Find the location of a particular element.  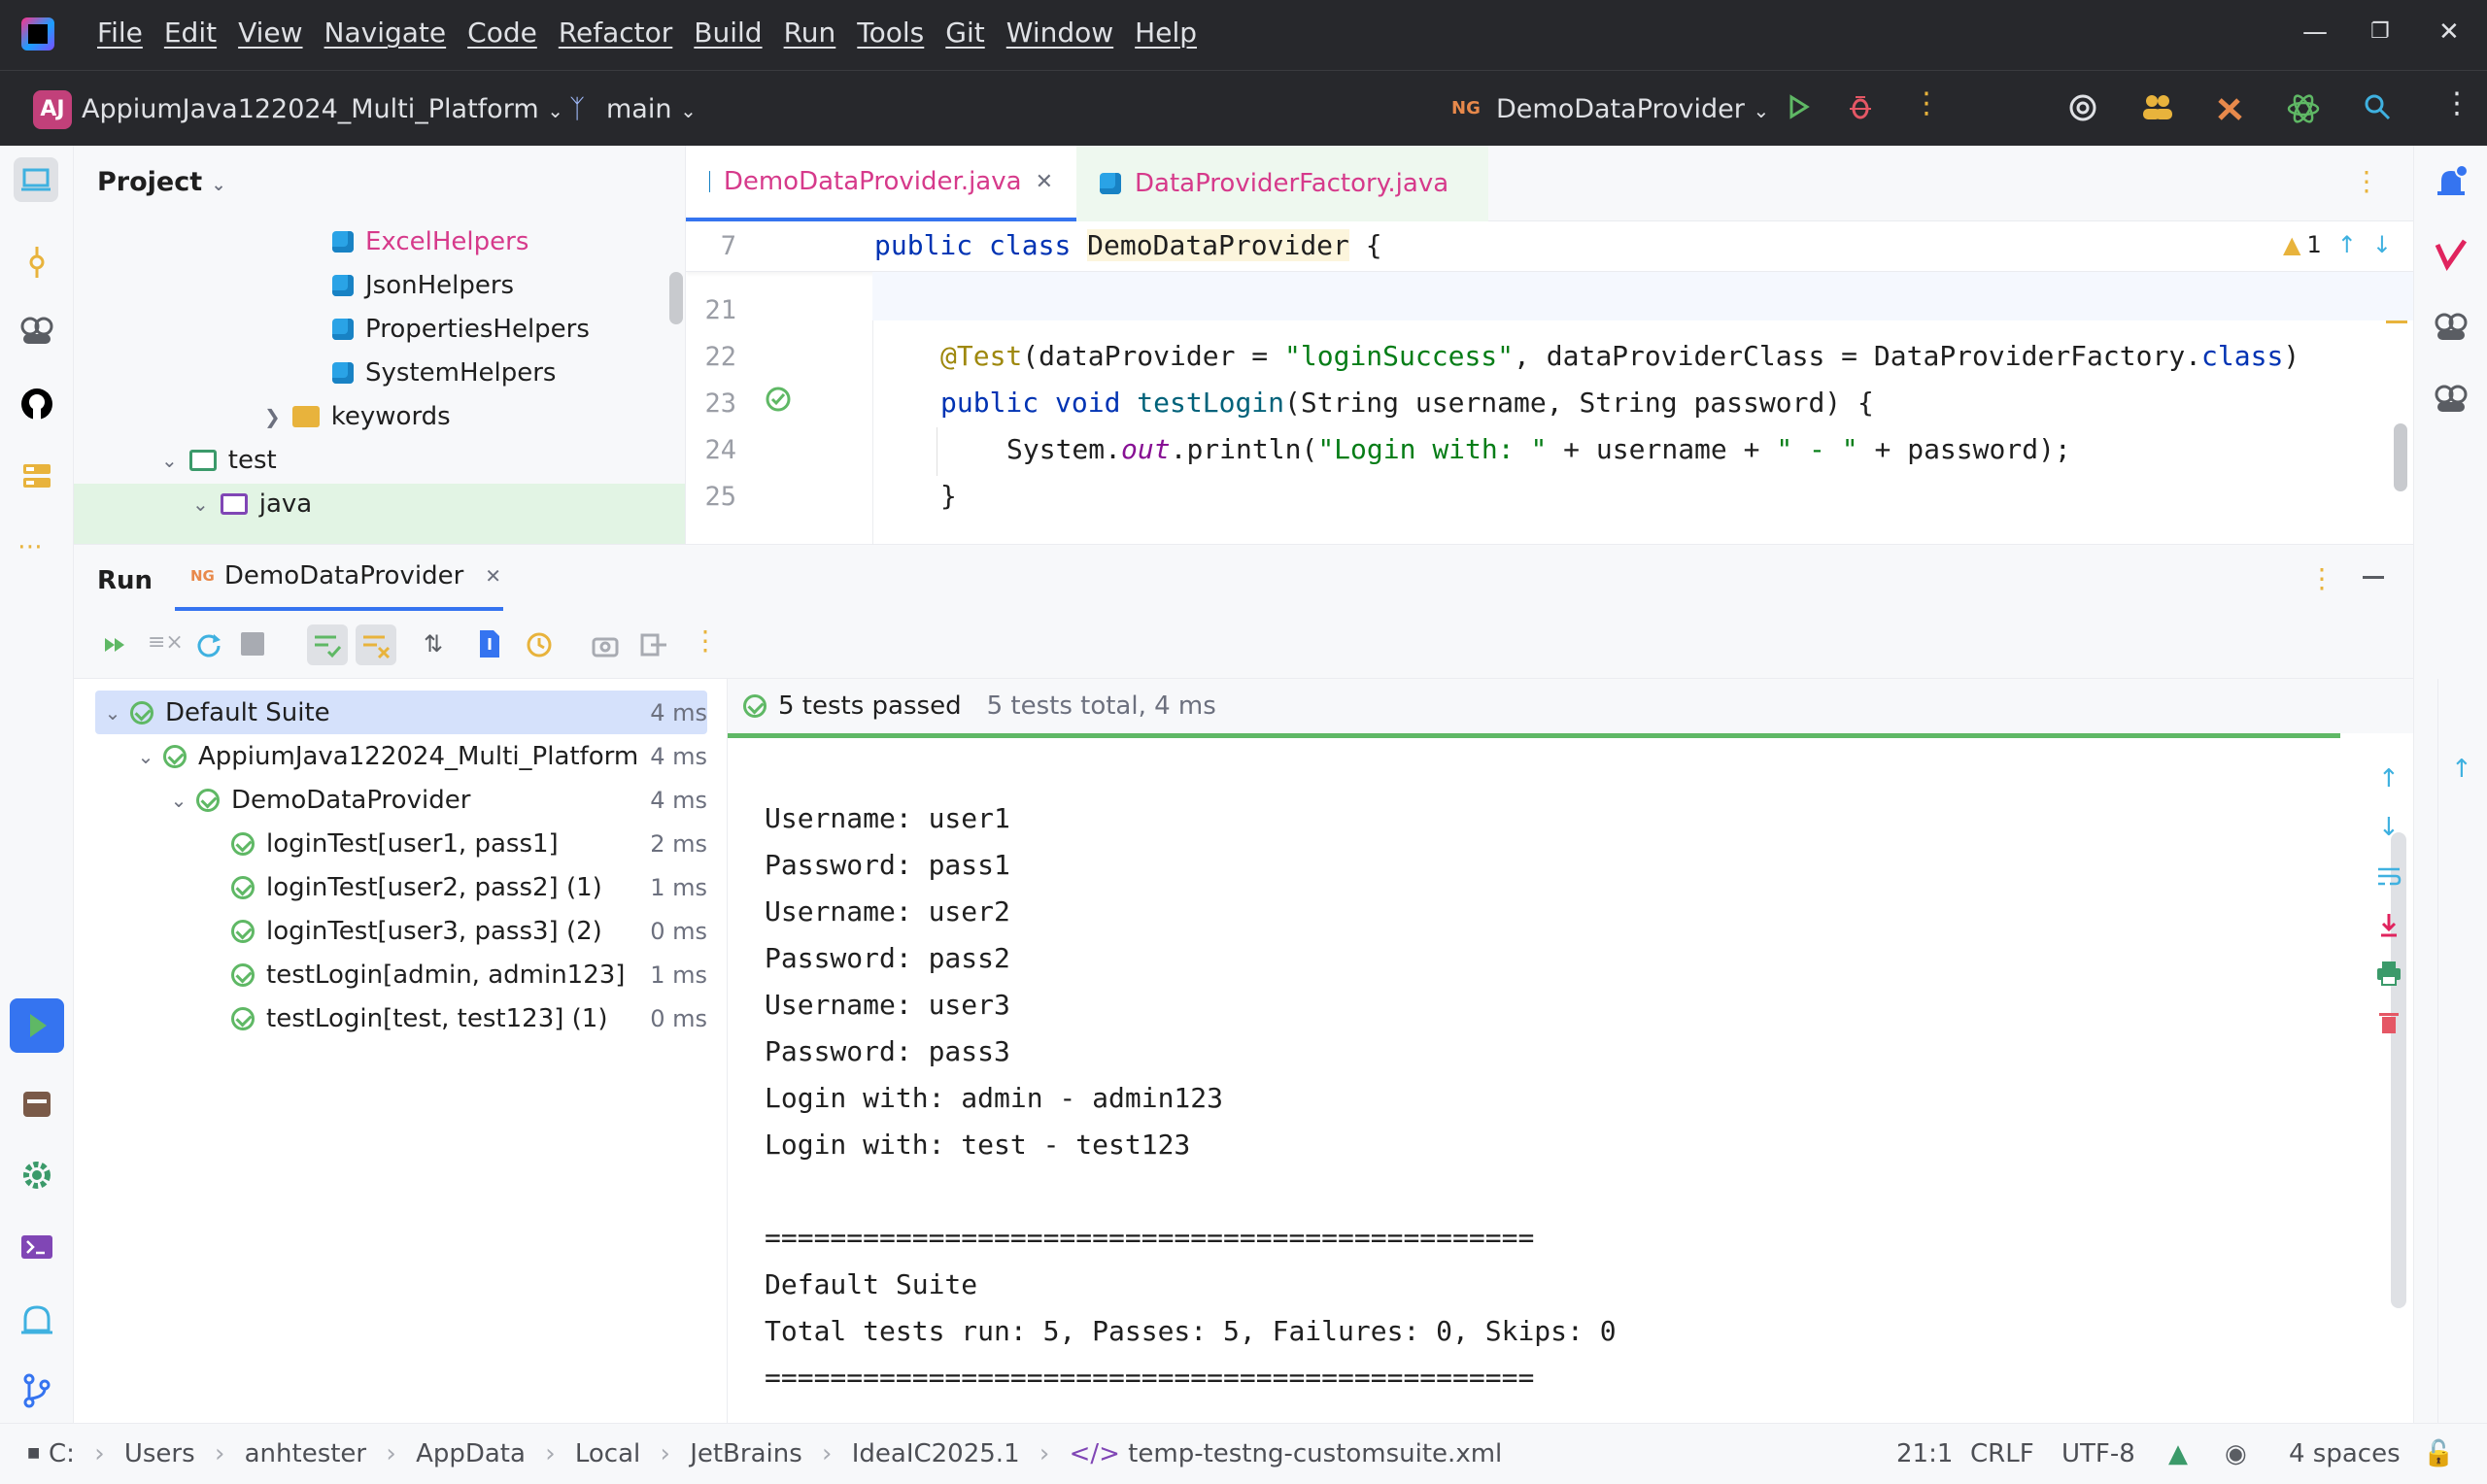

branch-selector: main ⌄ is located at coordinates (651, 109).